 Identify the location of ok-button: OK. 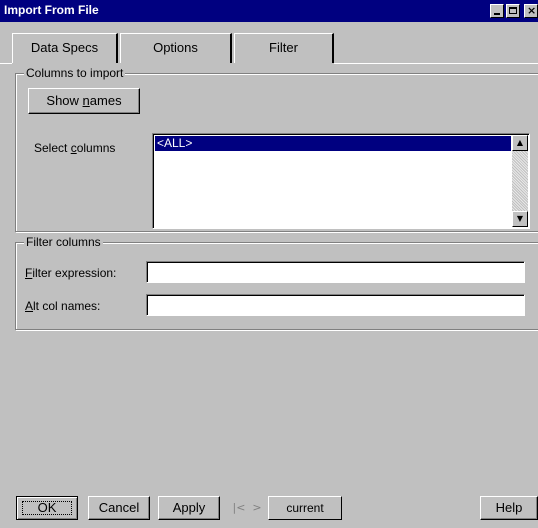
(47, 508).